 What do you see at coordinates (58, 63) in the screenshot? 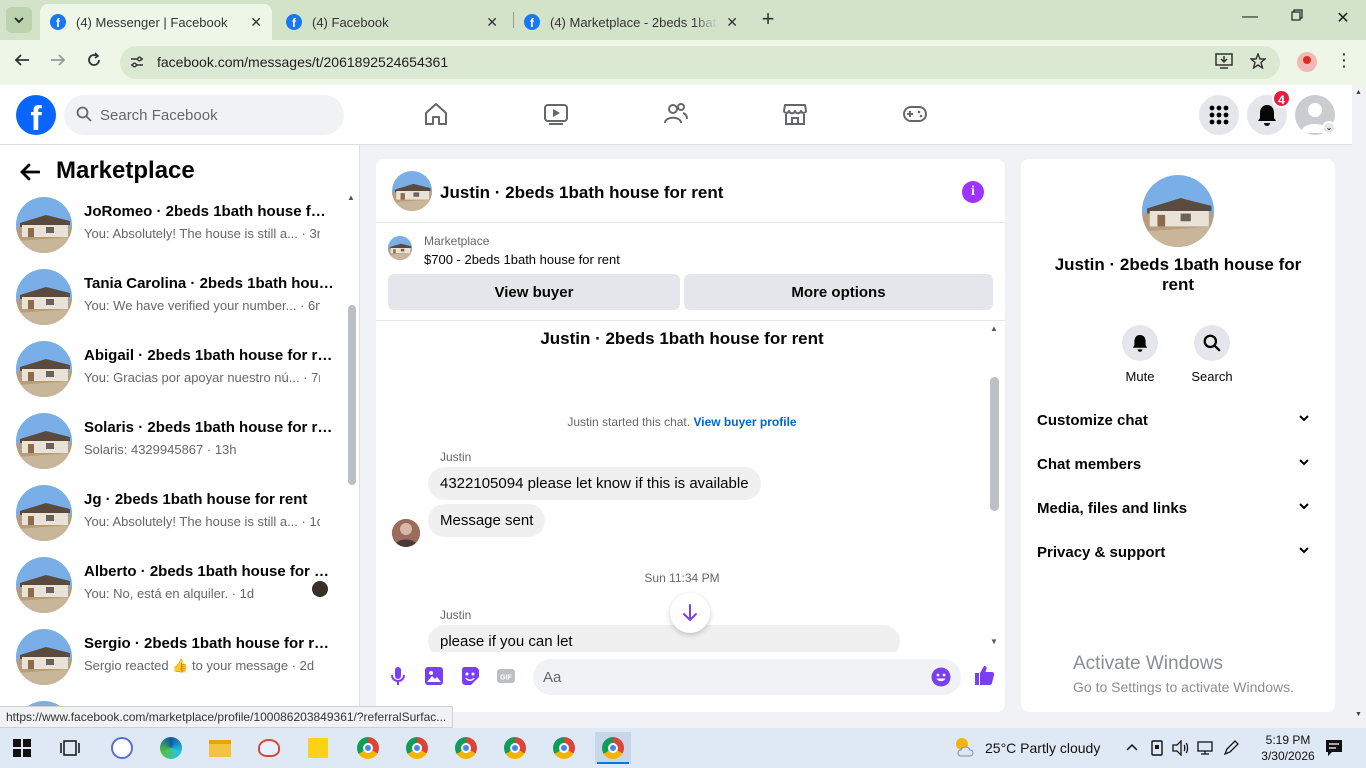
I see `forward-button` at bounding box center [58, 63].